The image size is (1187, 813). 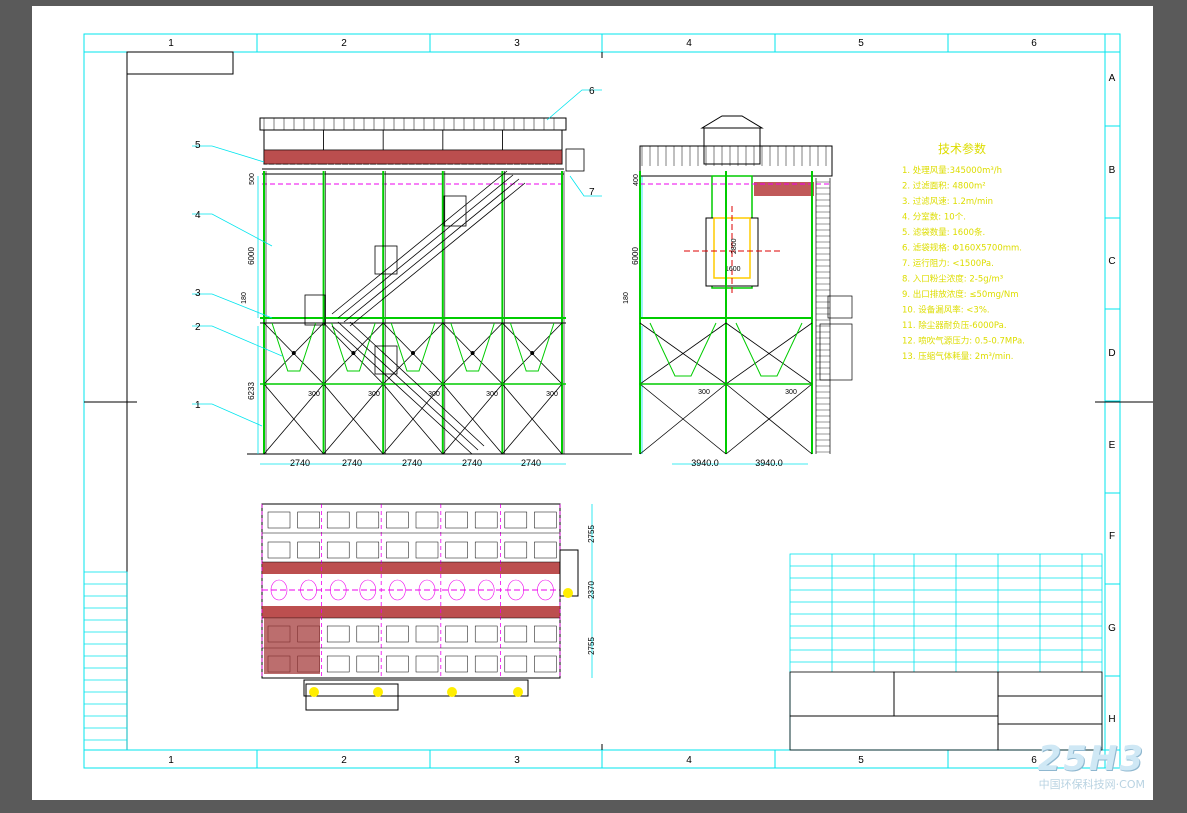 I want to click on dim-2755-bottom: 2755, so click(x=591, y=646).